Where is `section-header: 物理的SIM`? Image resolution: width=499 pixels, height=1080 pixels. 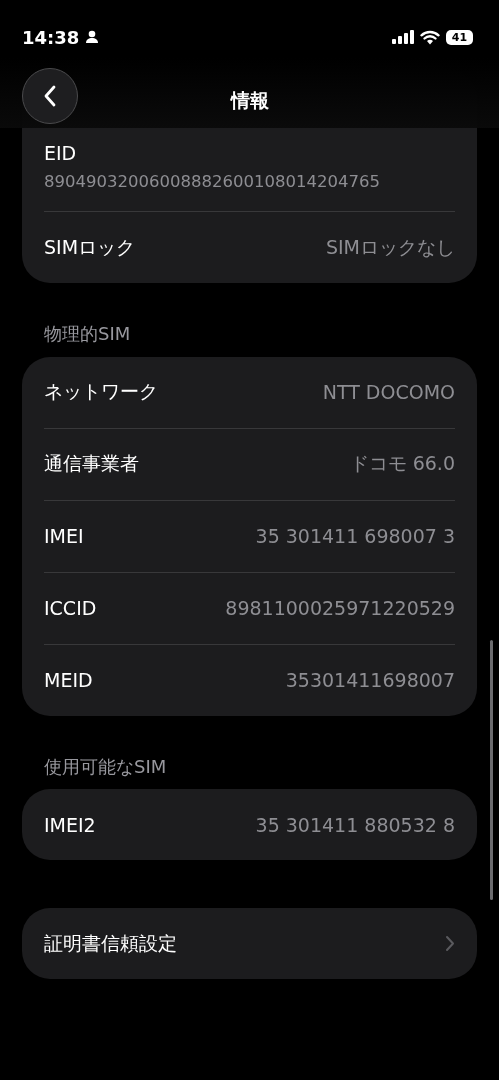 section-header: 物理的SIM is located at coordinates (87, 334).